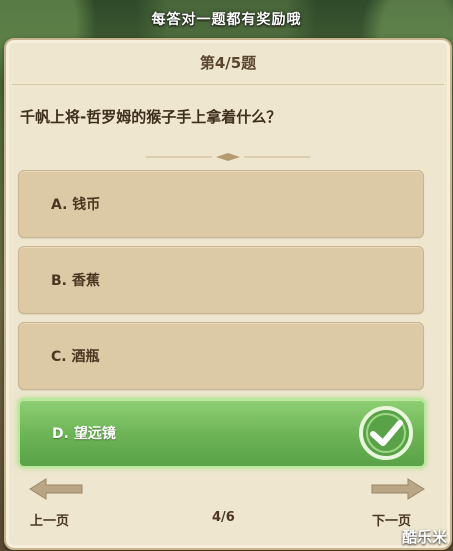 The width and height of the screenshot is (453, 551). Describe the element at coordinates (222, 433) in the screenshot. I see `option-d: D. 望远镜` at that location.